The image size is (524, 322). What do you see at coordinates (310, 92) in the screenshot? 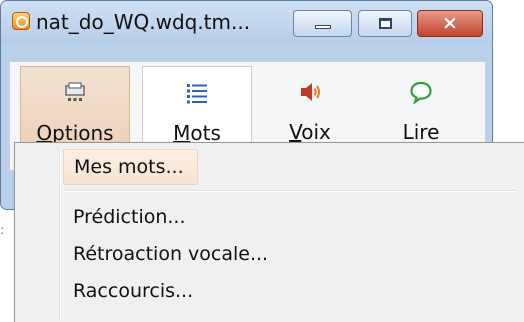
I see `speaker-icon` at bounding box center [310, 92].